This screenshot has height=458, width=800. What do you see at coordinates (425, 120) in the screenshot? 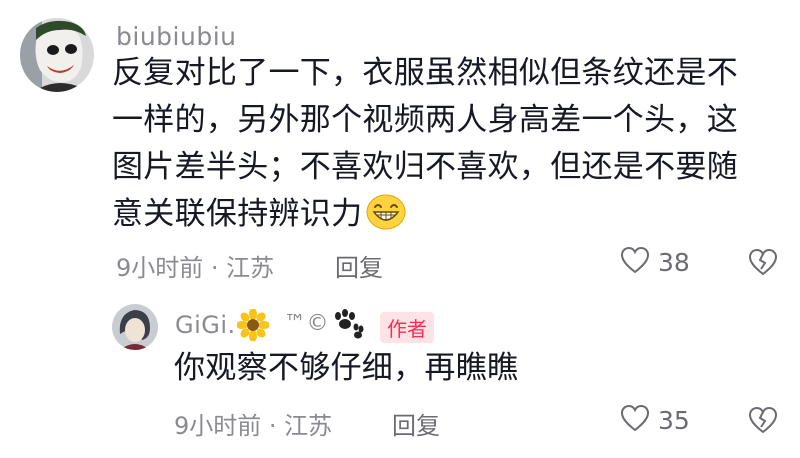
I see `comment-text-line: 一样的，另外那个视频两人身高差一个头，这` at bounding box center [425, 120].